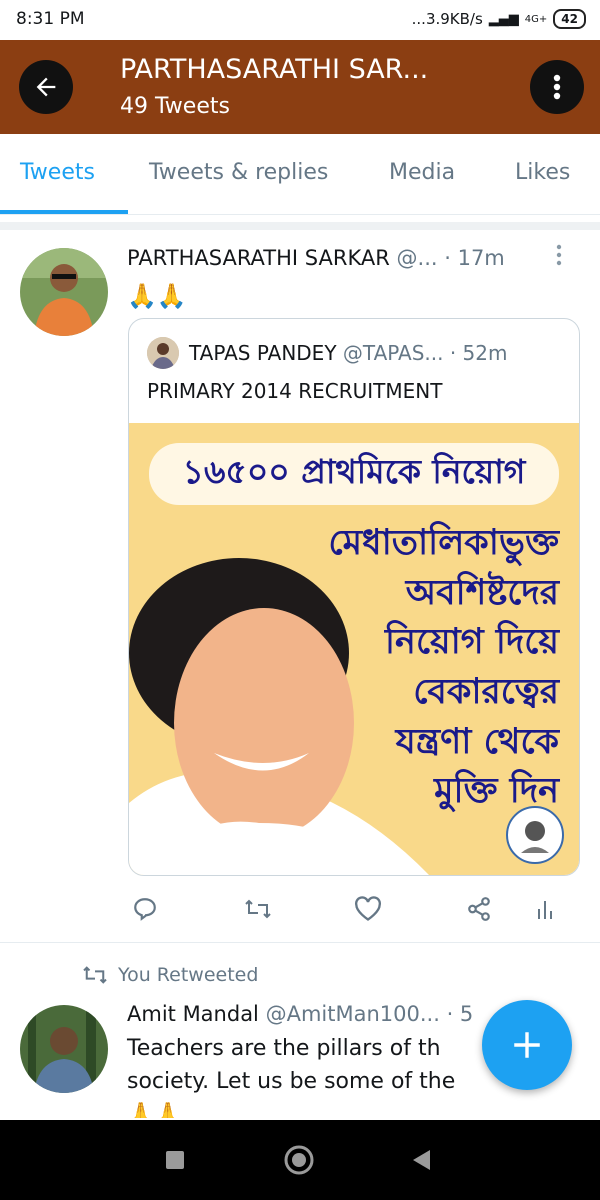 This screenshot has height=1200, width=600. I want to click on status-time: 8:31 PM, so click(50, 19).